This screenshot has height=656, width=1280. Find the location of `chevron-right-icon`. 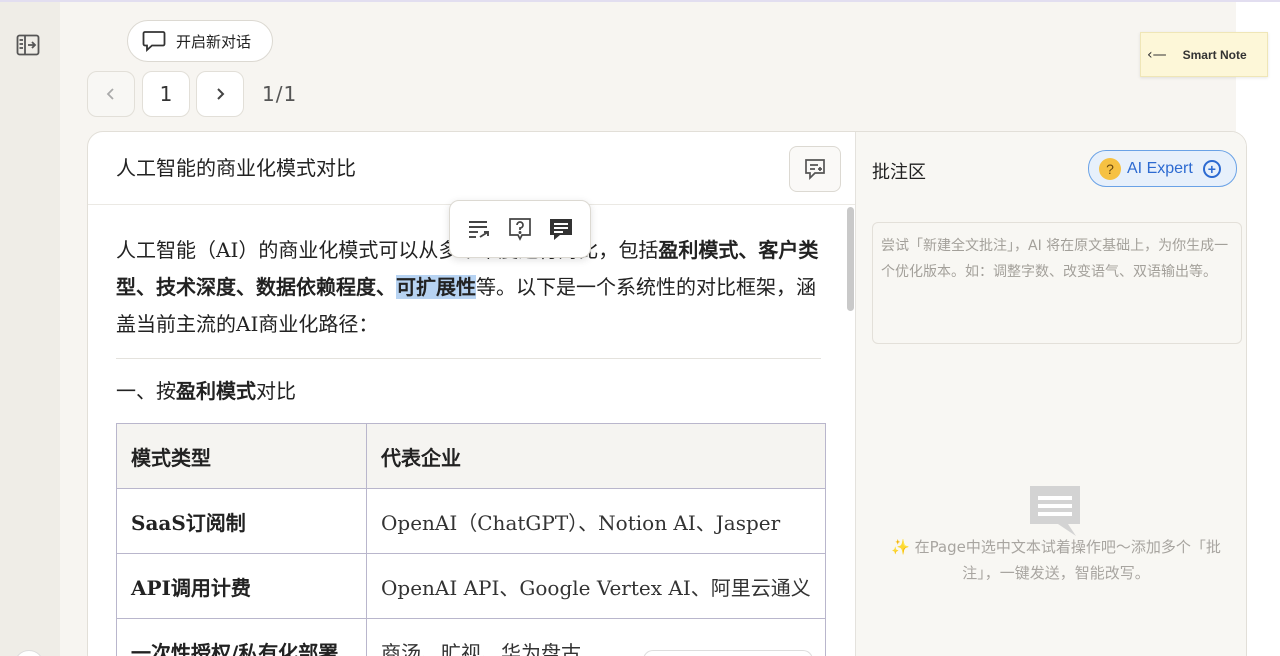

chevron-right-icon is located at coordinates (221, 94).